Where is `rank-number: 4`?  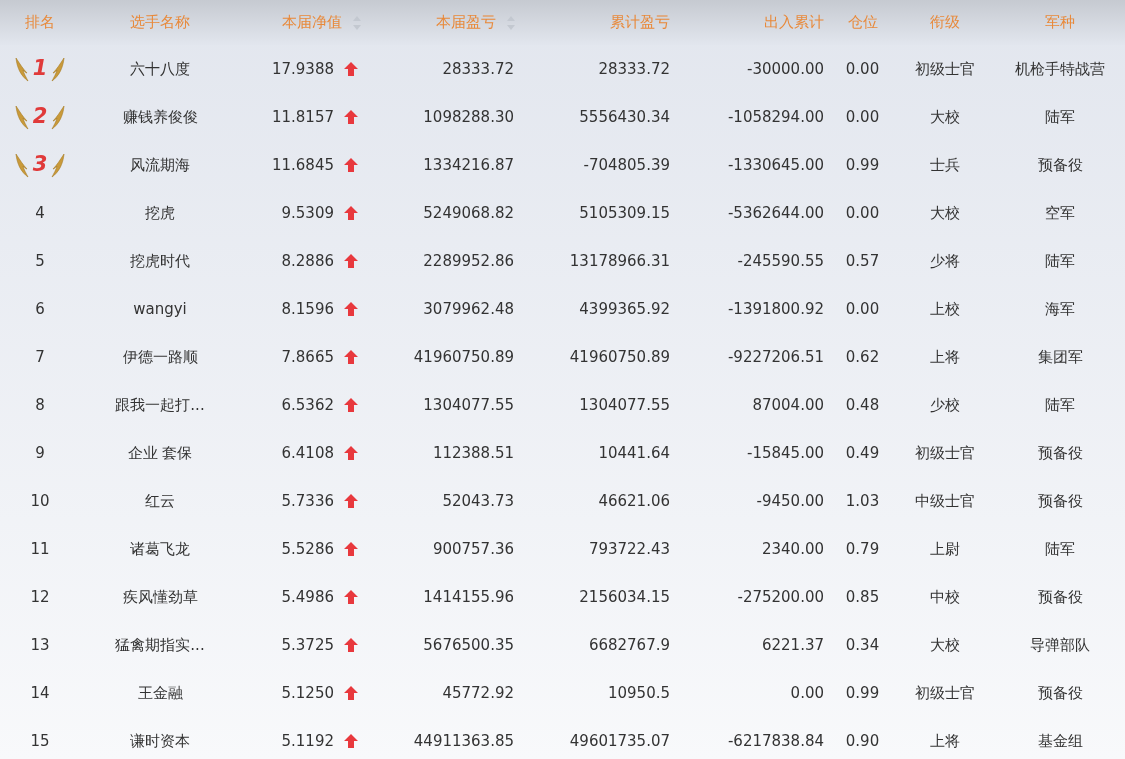 rank-number: 4 is located at coordinates (40, 213).